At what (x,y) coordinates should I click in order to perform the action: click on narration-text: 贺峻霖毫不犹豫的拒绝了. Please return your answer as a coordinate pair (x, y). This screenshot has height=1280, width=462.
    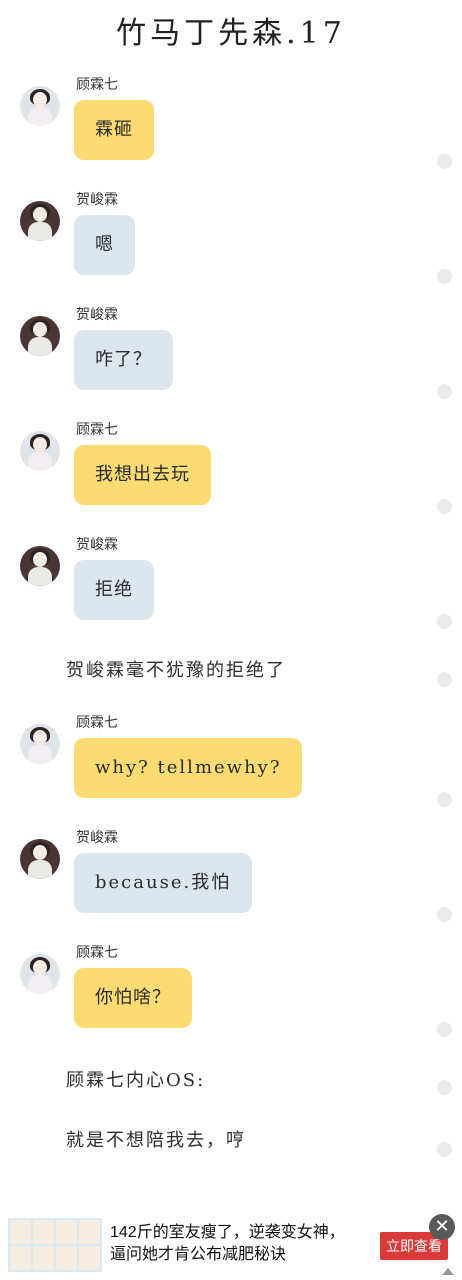
    Looking at the image, I should click on (176, 670).